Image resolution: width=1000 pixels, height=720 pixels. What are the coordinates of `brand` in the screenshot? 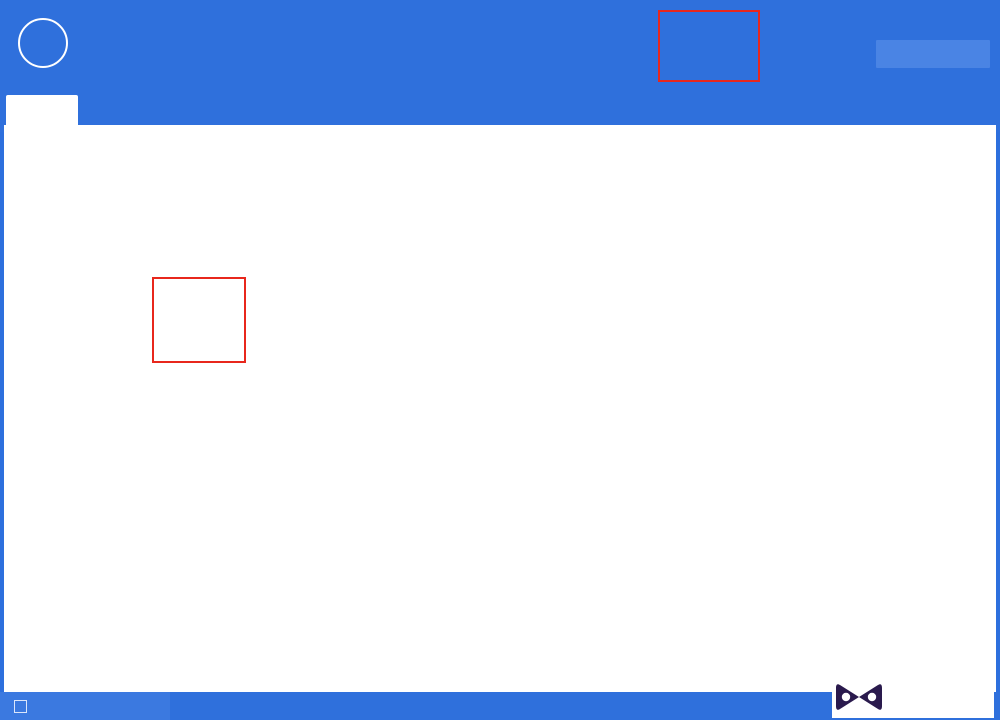 It's located at (48, 43).